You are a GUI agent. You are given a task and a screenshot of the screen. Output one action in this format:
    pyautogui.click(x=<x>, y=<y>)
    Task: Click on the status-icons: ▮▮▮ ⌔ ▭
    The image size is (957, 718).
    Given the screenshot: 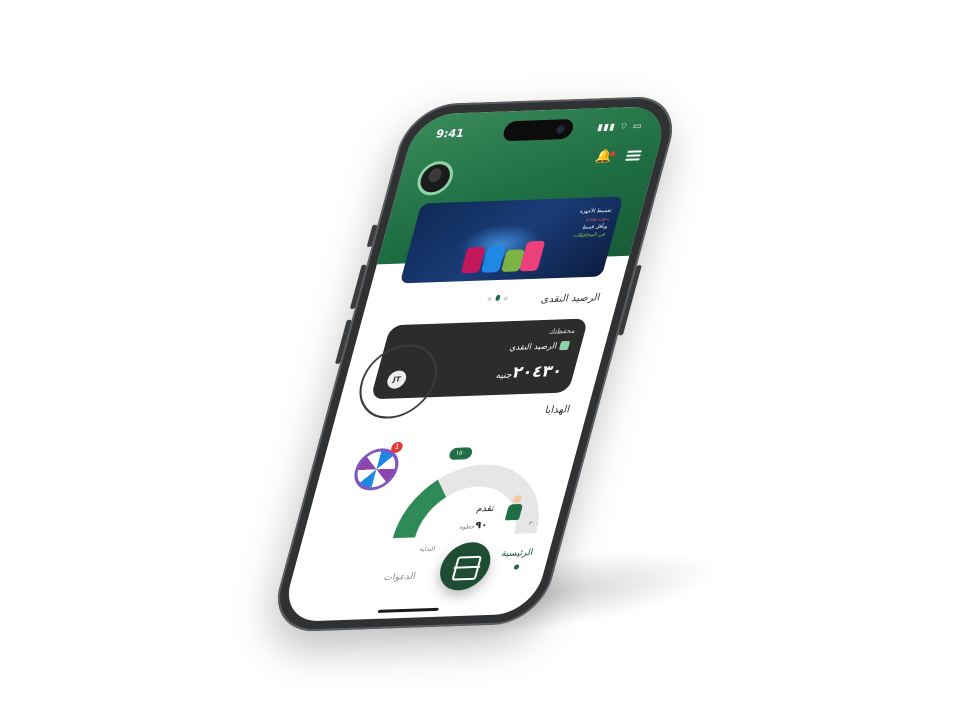 What is the action you would take?
    pyautogui.click(x=620, y=127)
    